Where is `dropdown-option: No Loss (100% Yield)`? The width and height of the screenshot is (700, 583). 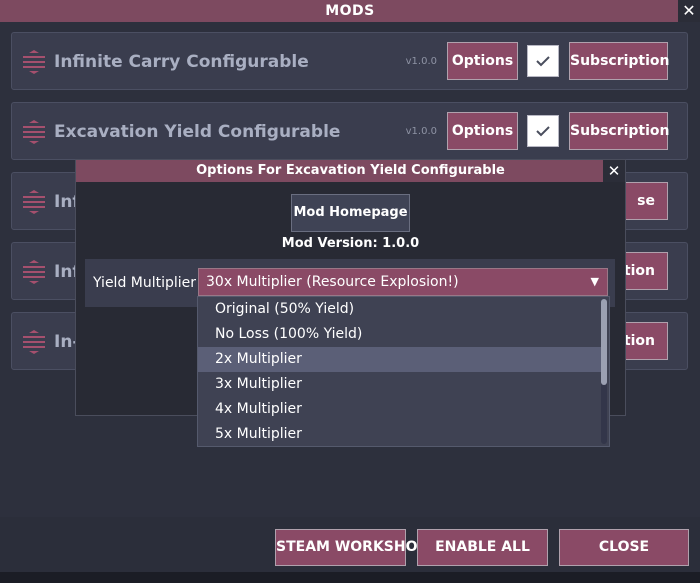
dropdown-option: No Loss (100% Yield) is located at coordinates (399, 334).